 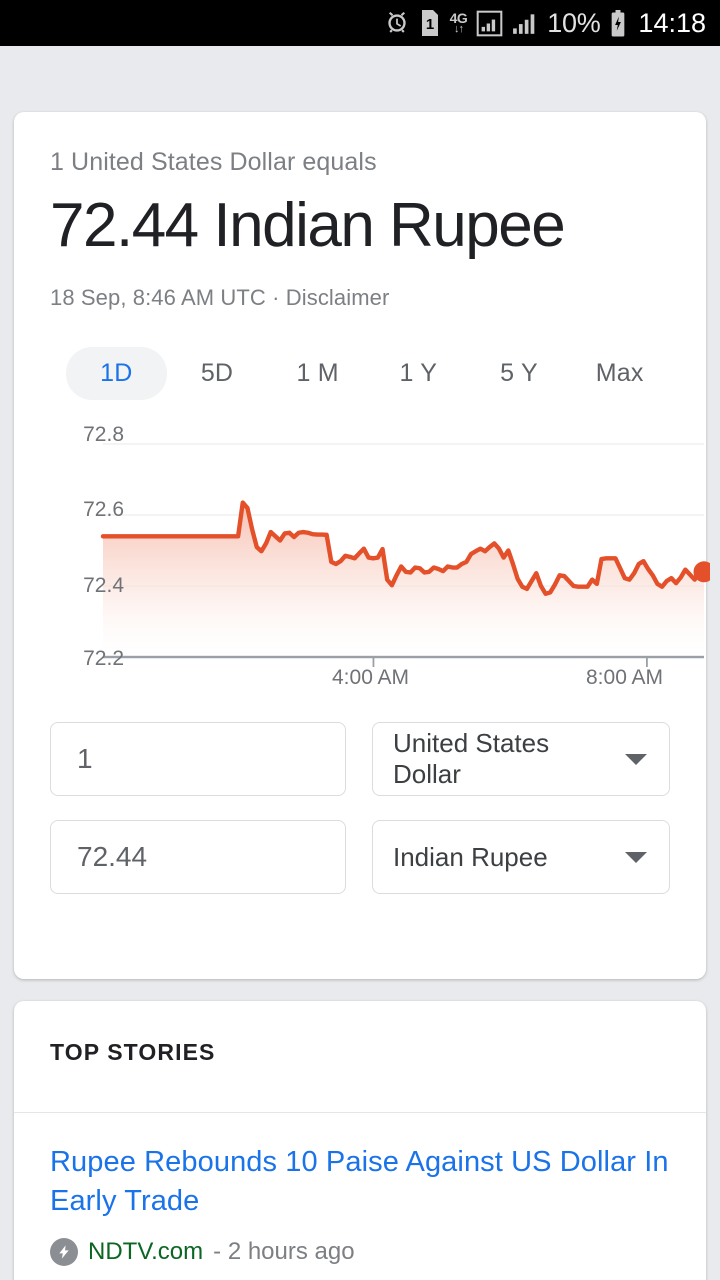 I want to click on y-tick-label-72-4: 72.4, so click(x=103, y=585).